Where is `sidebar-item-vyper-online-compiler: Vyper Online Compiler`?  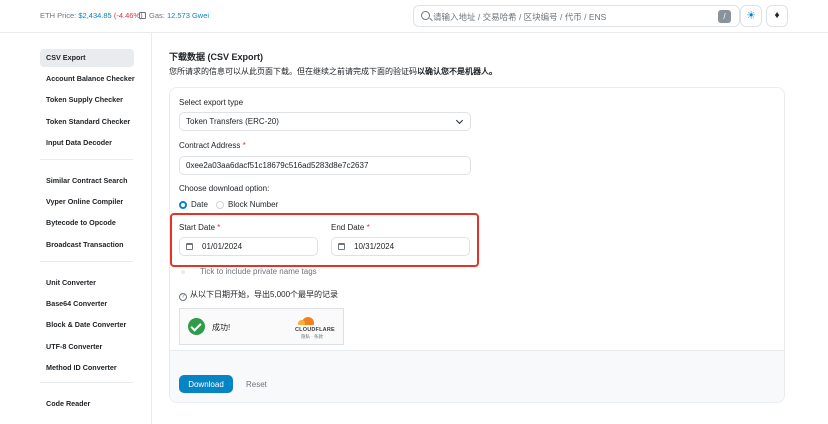
sidebar-item-vyper-online-compiler: Vyper Online Compiler is located at coordinates (87, 202).